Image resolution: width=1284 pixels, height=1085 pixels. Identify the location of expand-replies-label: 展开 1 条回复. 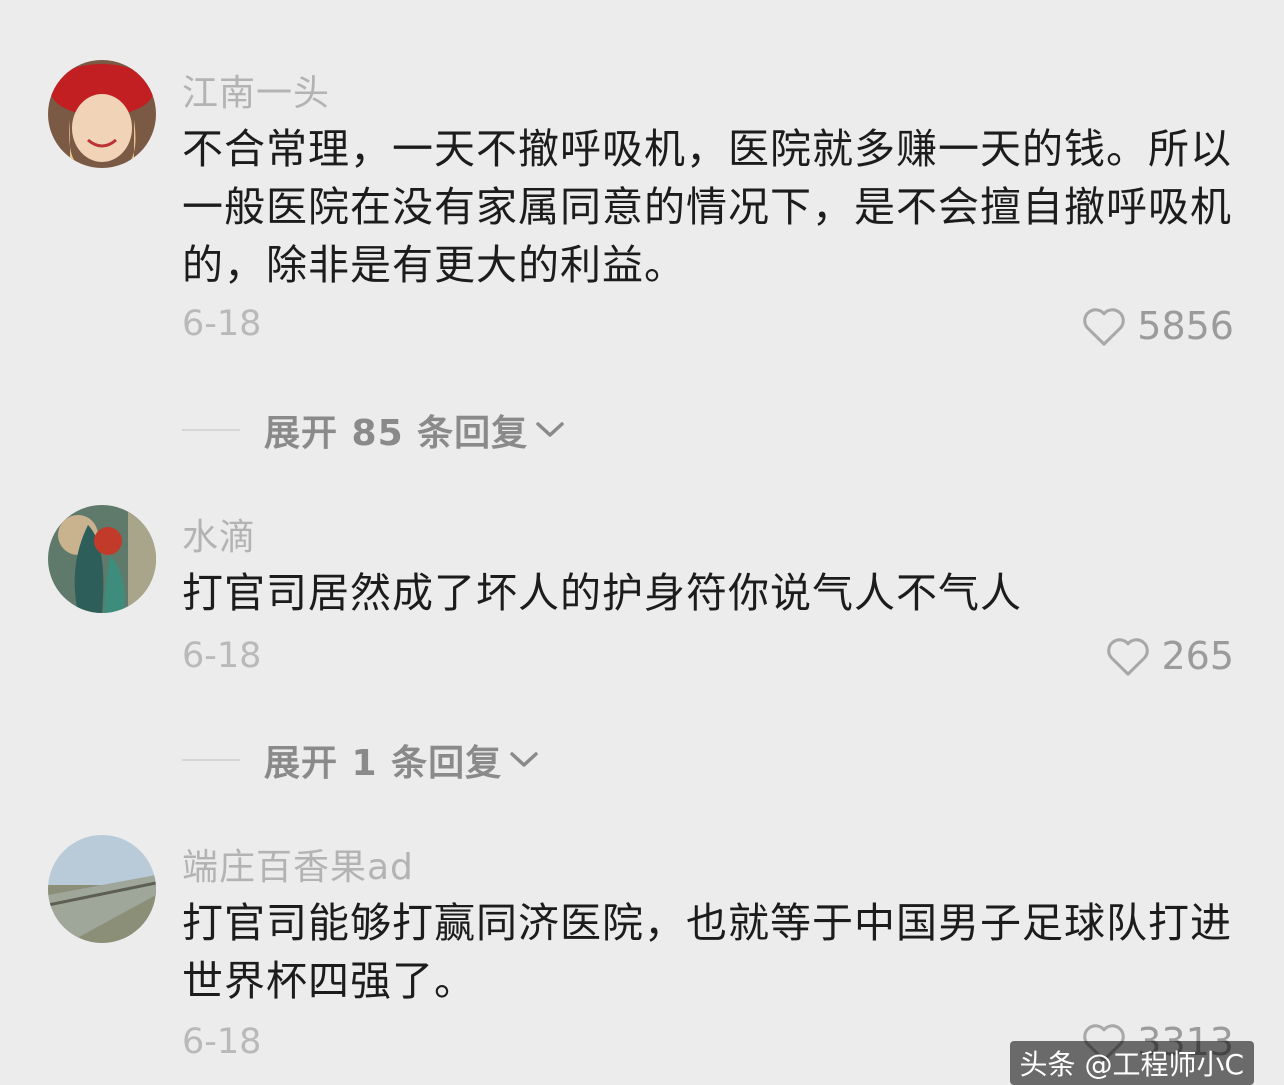
(383, 763).